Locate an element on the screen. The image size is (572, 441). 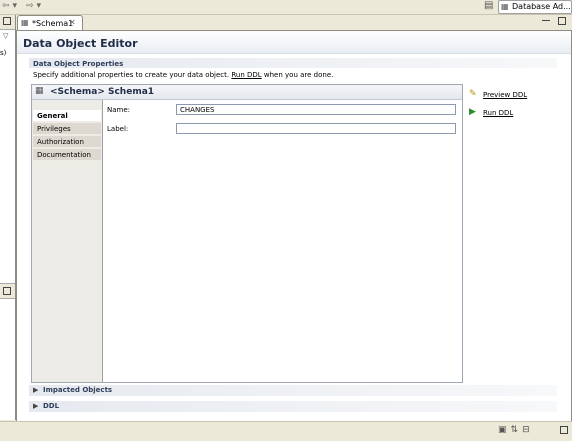
impacted-objects-section: ▶ Impacted Objects is located at coordinates (293, 390).